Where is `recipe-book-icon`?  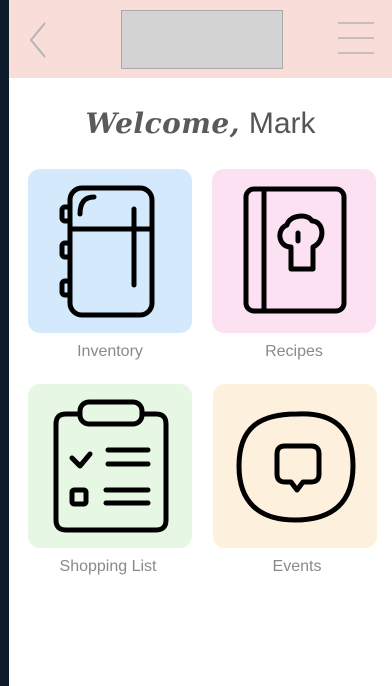 recipe-book-icon is located at coordinates (295, 250).